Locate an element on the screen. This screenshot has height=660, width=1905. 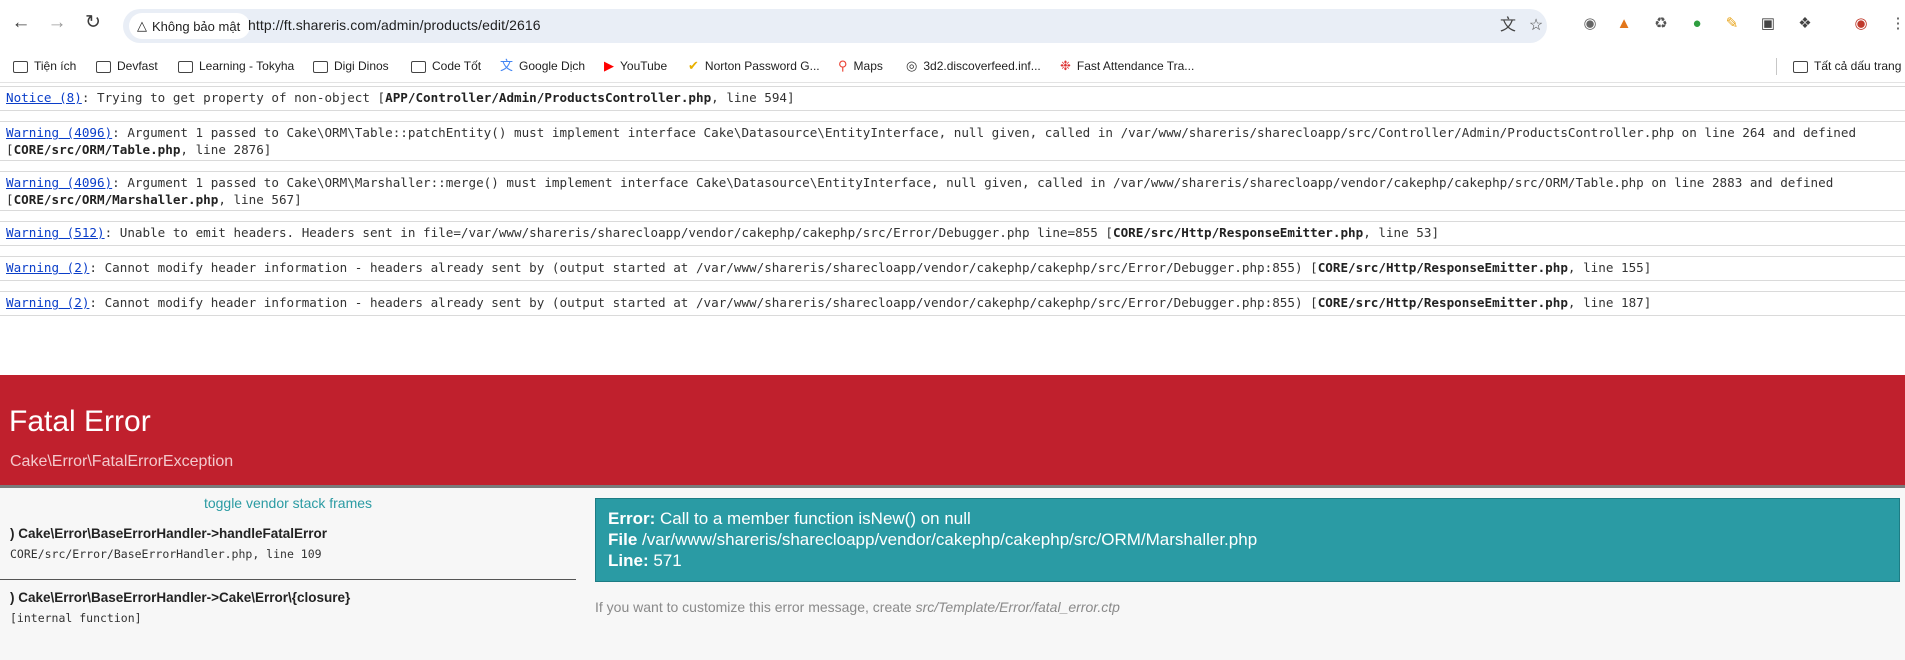
translate-icon: 文 is located at coordinates (1508, 26).